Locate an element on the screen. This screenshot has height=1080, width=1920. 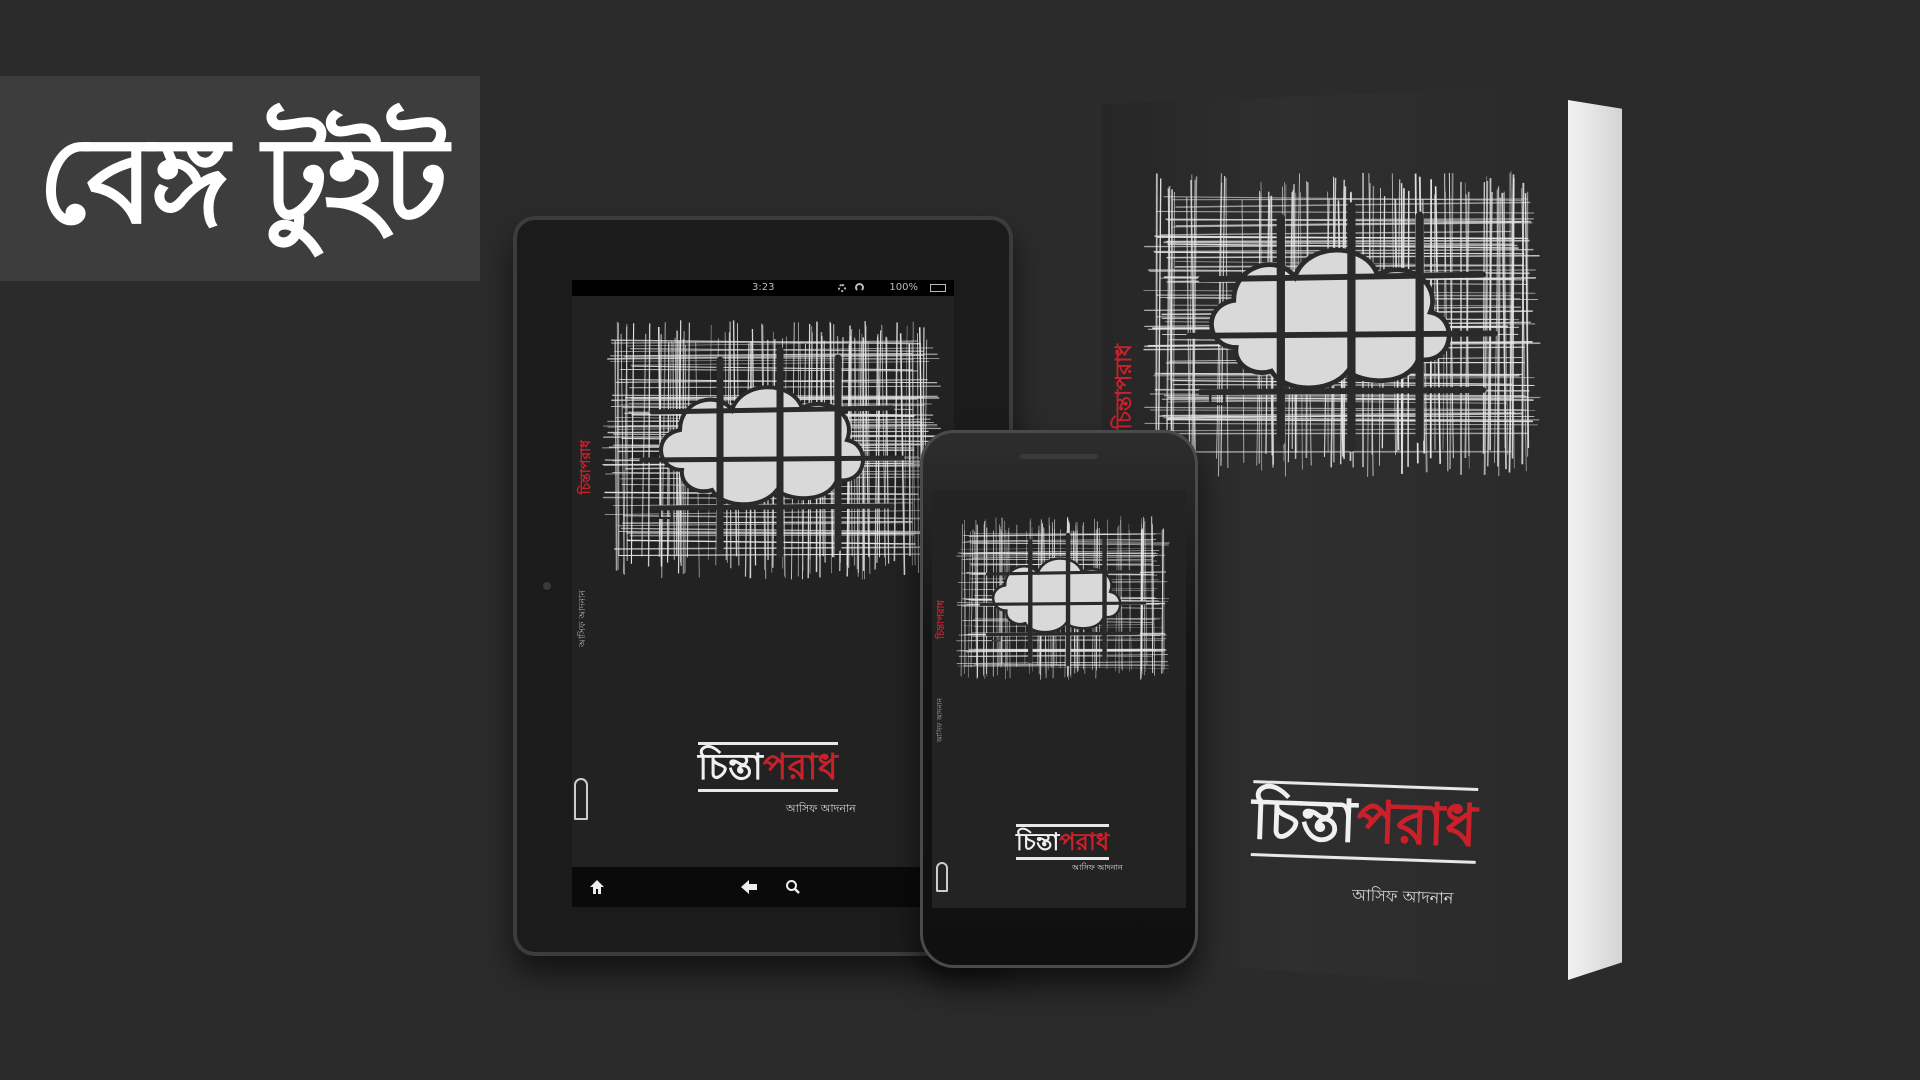
settings-icon is located at coordinates (842, 288).